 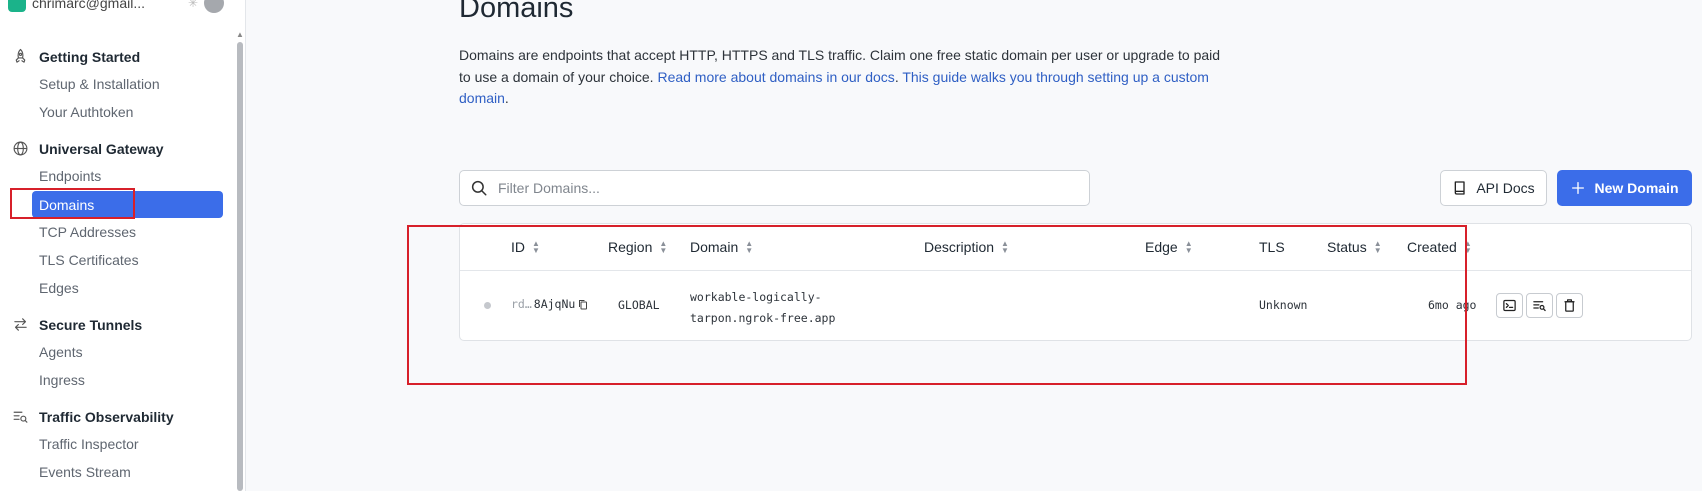 I want to click on page-title: Domains, so click(x=516, y=12).